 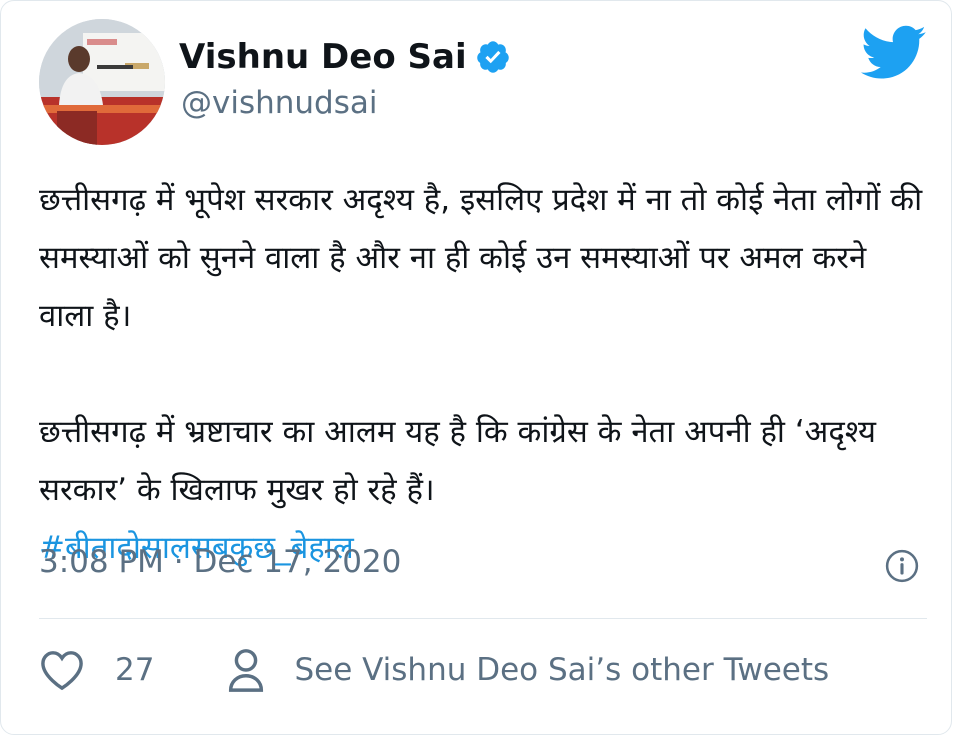 I want to click on person-icon, so click(x=246, y=670).